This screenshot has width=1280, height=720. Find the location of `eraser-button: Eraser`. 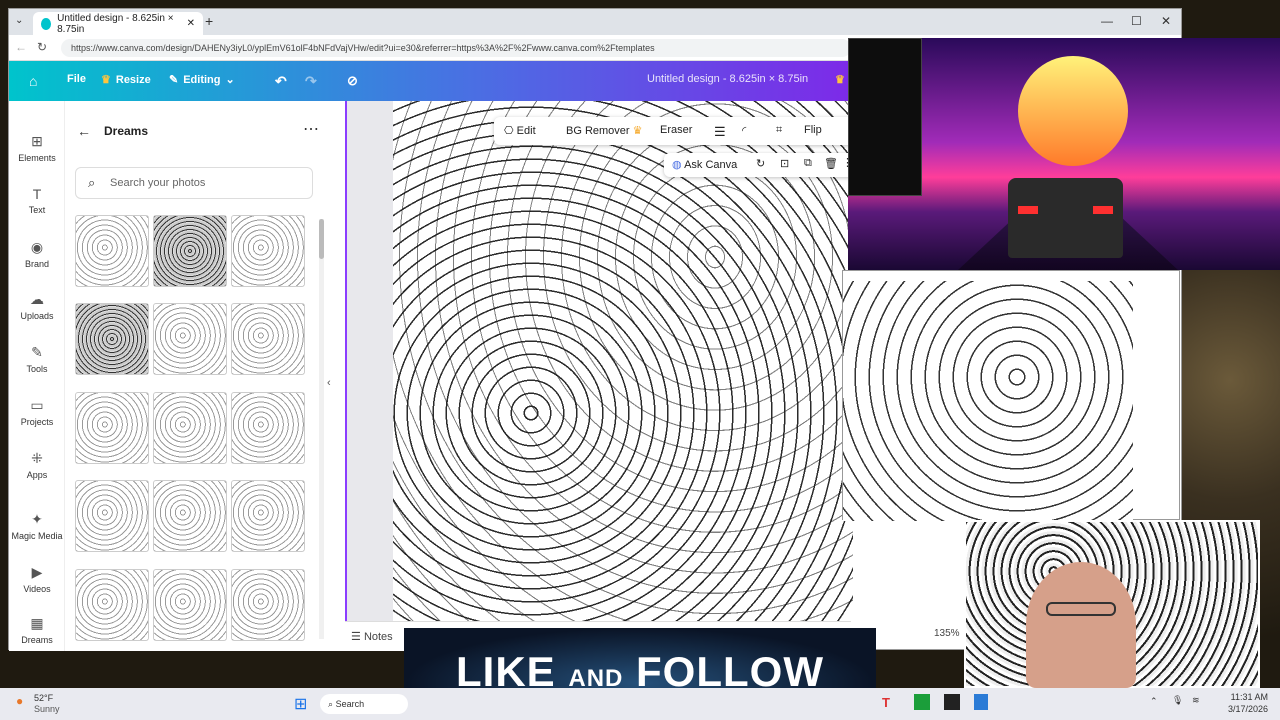

eraser-button: Eraser is located at coordinates (676, 130).